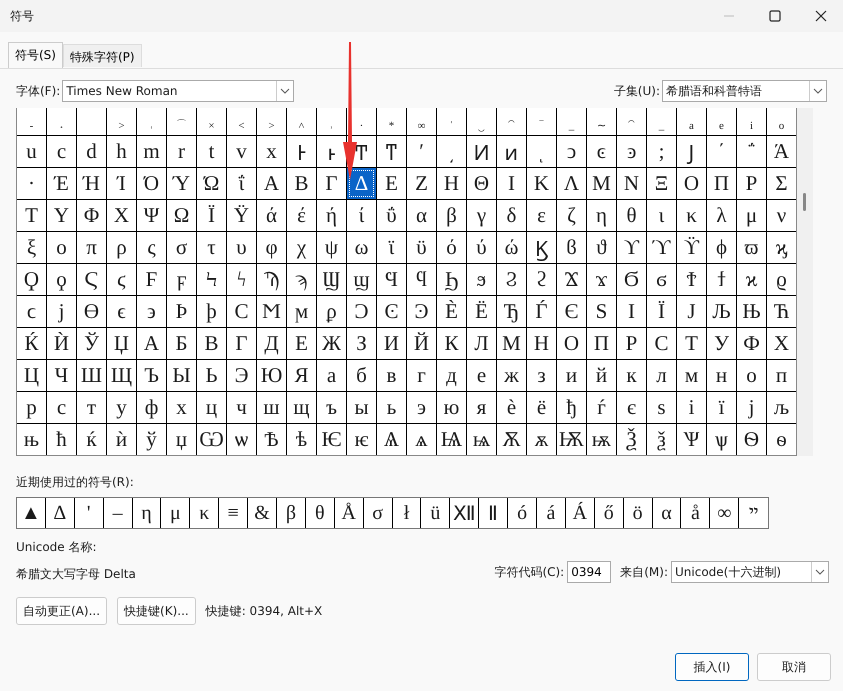 This screenshot has width=843, height=691. I want to click on symbol-cell: Ѫ, so click(511, 439).